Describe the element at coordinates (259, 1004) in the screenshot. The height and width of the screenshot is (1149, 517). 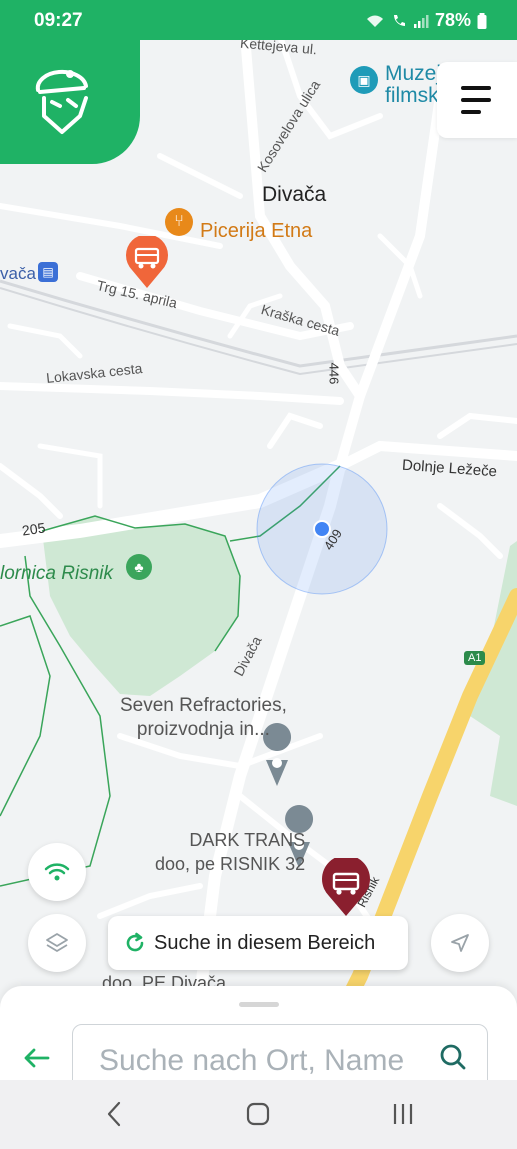
I see `sheet-drag-handle` at that location.